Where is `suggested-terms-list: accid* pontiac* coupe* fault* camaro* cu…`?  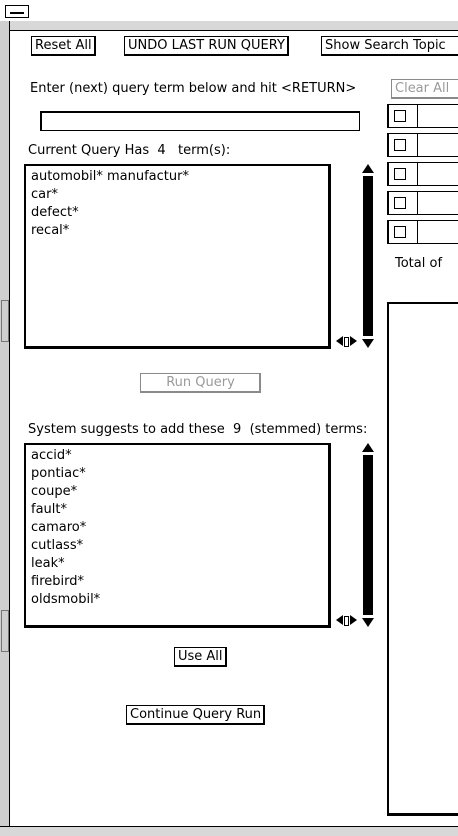 suggested-terms-list: accid* pontiac* coupe* fault* camaro* cu… is located at coordinates (177, 535).